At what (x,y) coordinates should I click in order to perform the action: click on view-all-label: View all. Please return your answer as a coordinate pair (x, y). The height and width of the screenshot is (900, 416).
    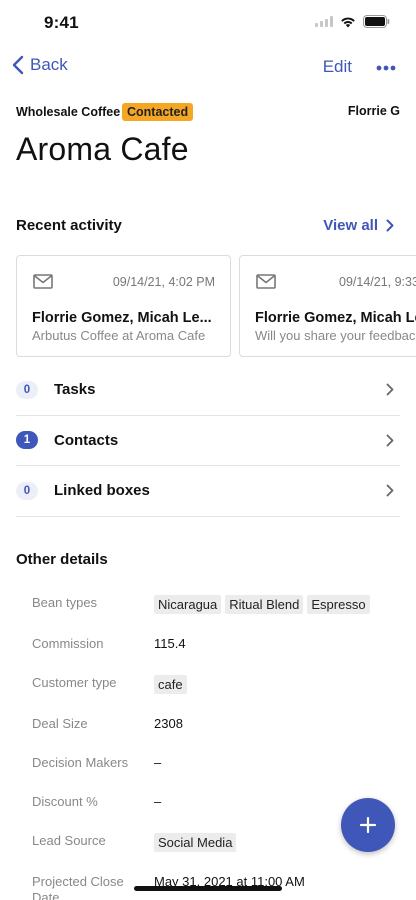
    Looking at the image, I should click on (350, 225).